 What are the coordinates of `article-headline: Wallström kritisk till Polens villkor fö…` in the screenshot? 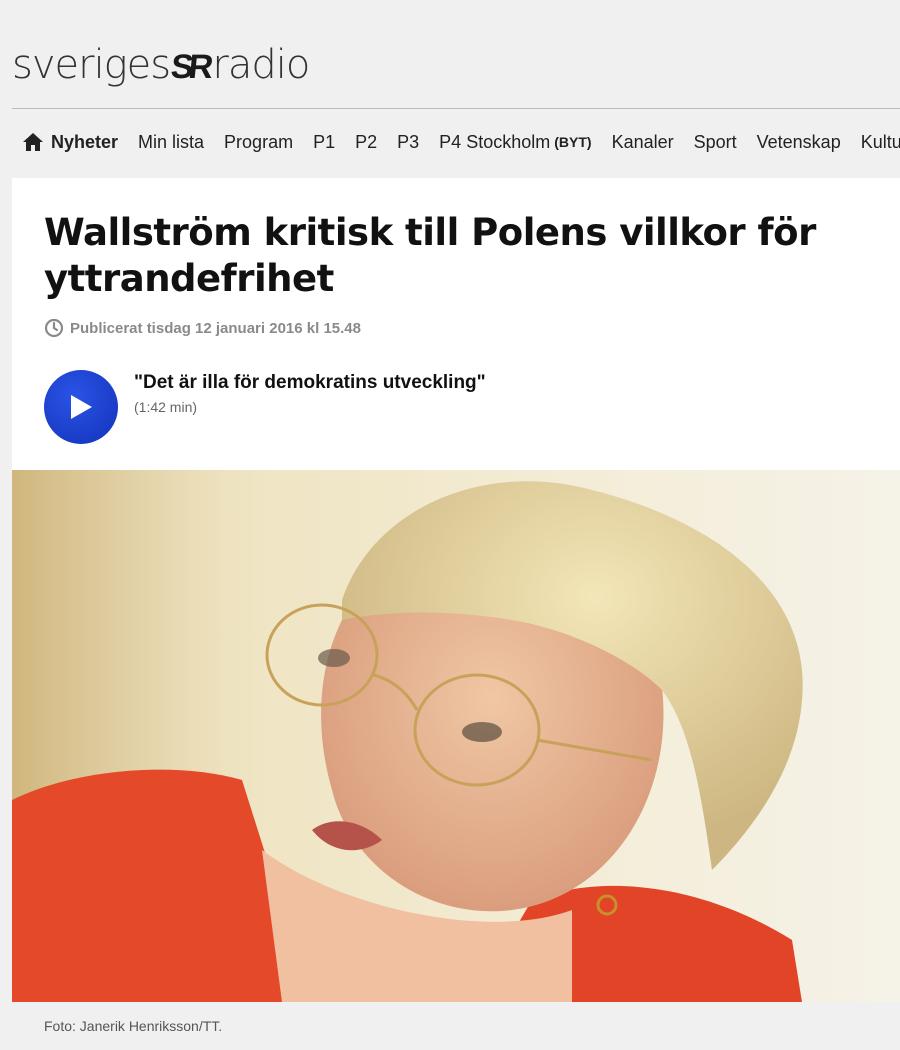 It's located at (430, 255).